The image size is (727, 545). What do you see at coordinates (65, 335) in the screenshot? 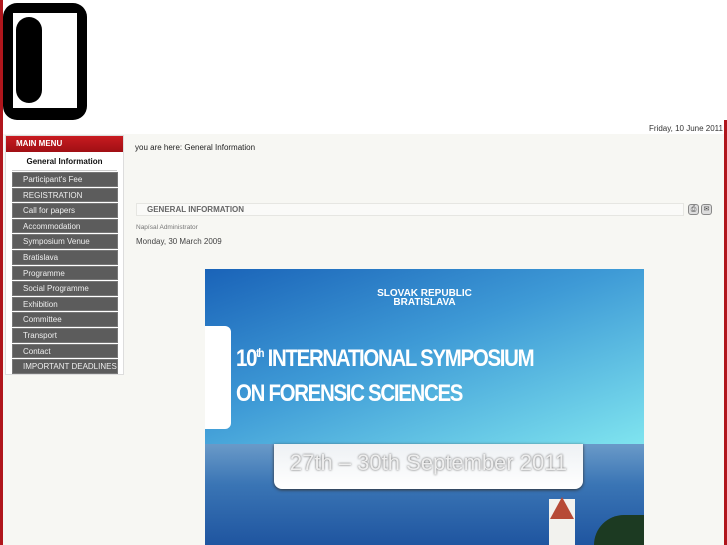
I see `menu-item: Transport` at bounding box center [65, 335].